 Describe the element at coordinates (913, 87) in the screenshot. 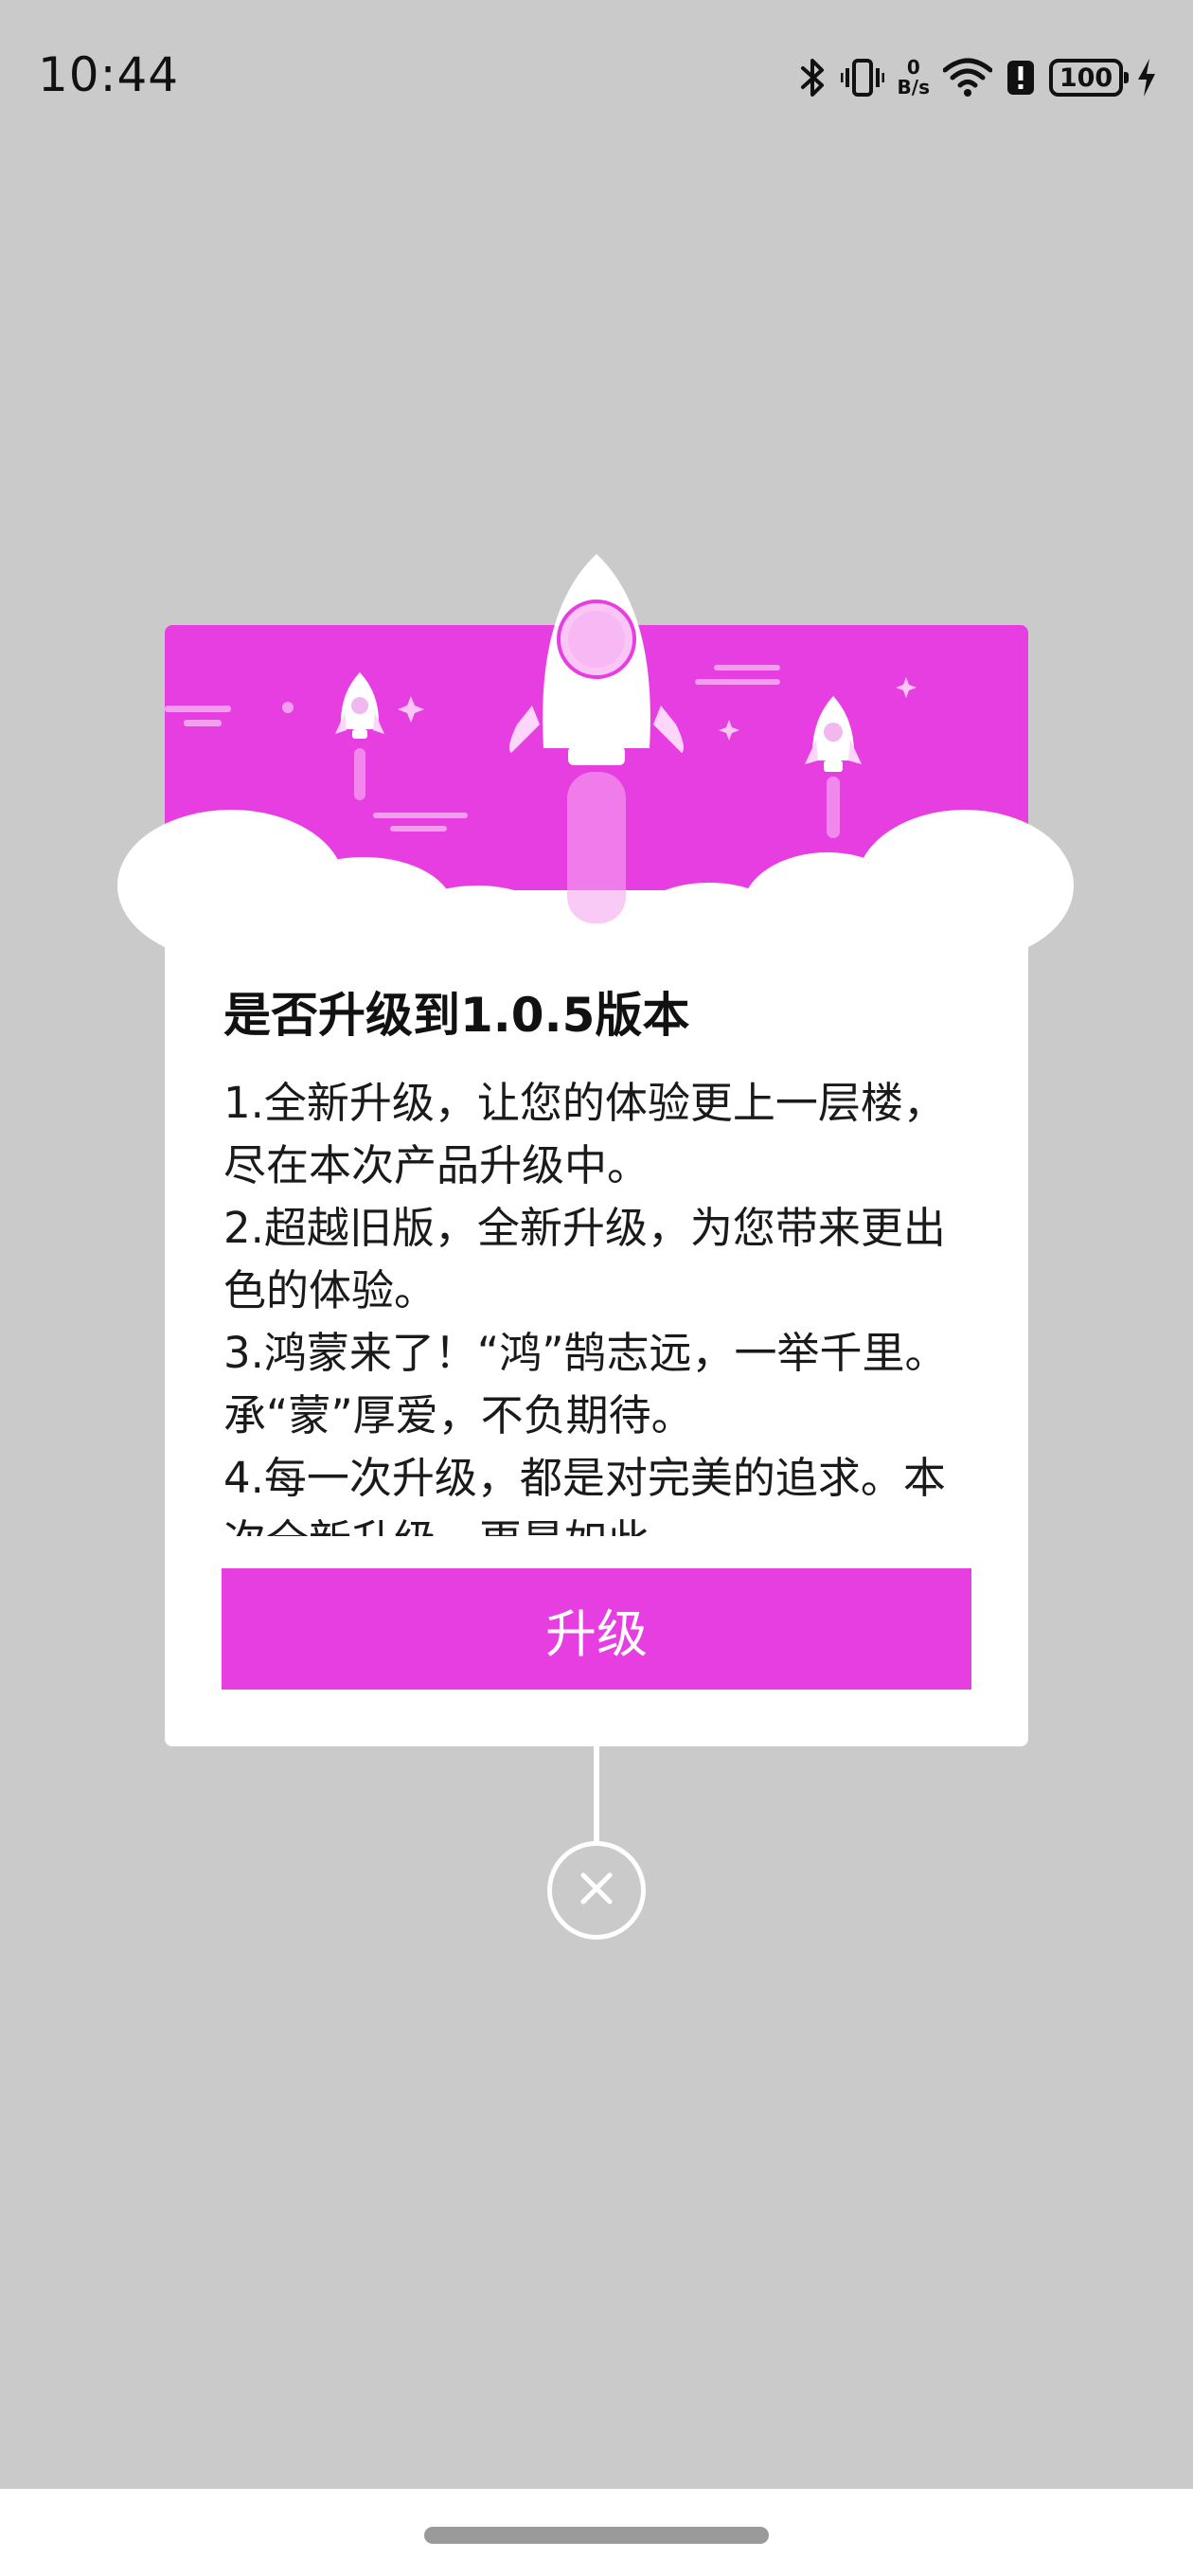

I see `network-speed-unit: B/s` at that location.